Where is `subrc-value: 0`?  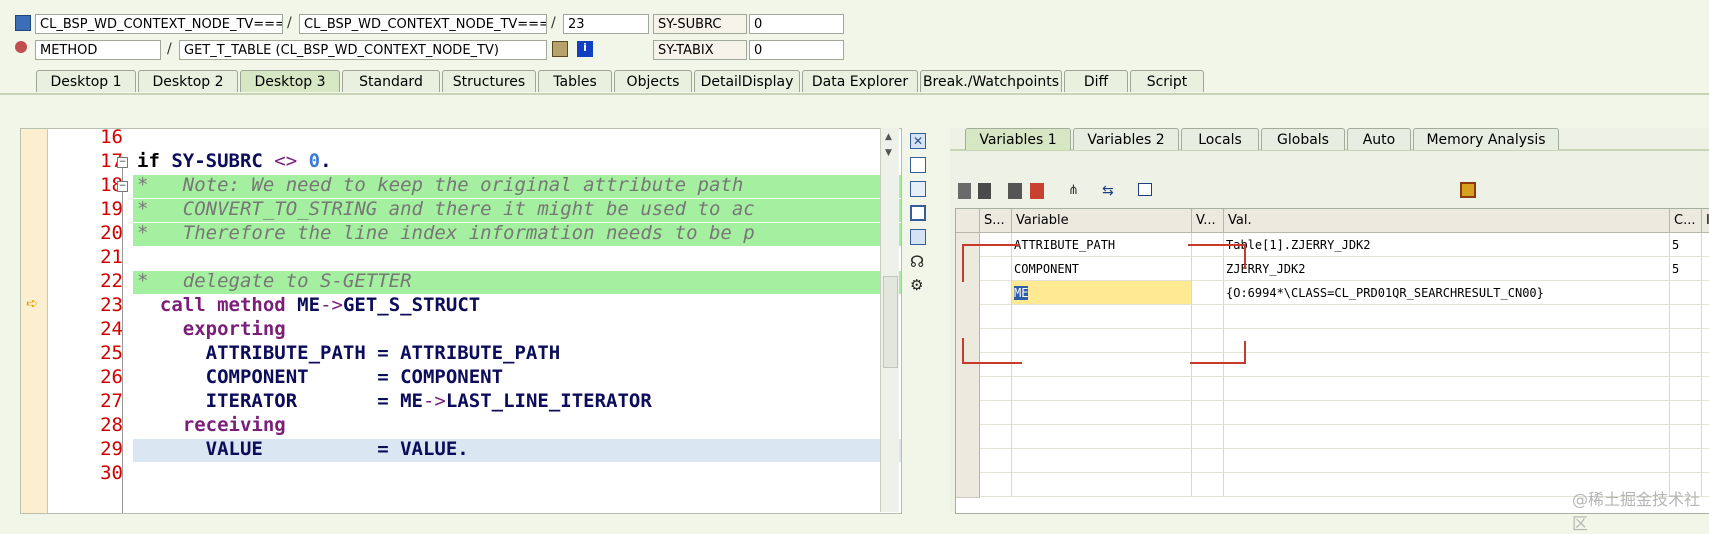 subrc-value: 0 is located at coordinates (796, 24).